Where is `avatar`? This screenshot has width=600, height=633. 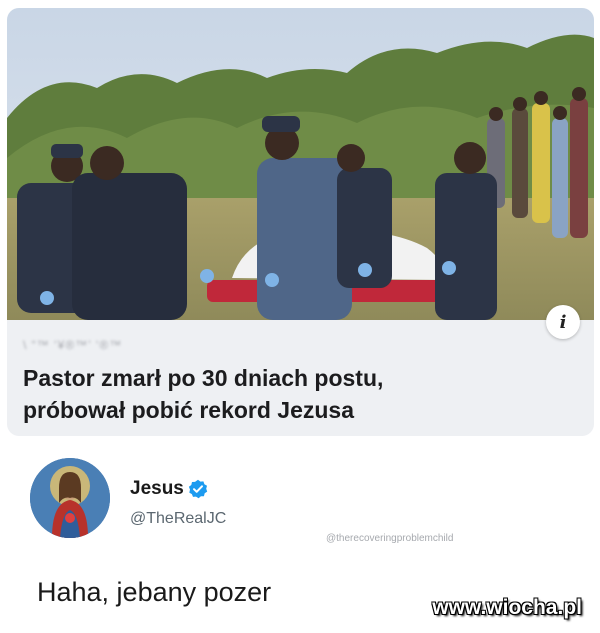 avatar is located at coordinates (70, 498).